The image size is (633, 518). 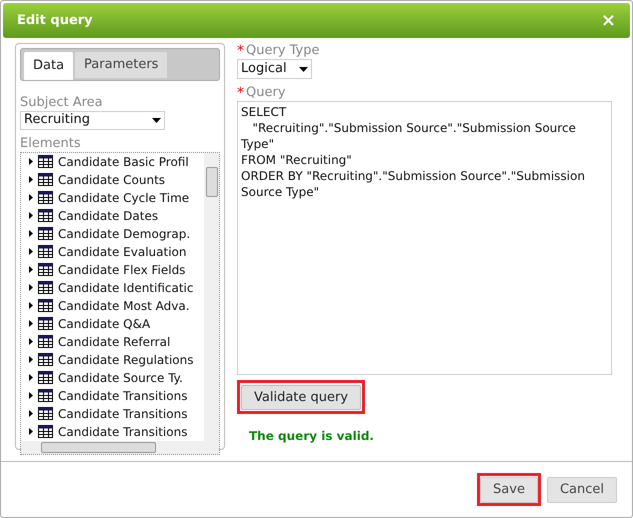 What do you see at coordinates (116, 251) in the screenshot?
I see `tree-item: Candidate Evaluation` at bounding box center [116, 251].